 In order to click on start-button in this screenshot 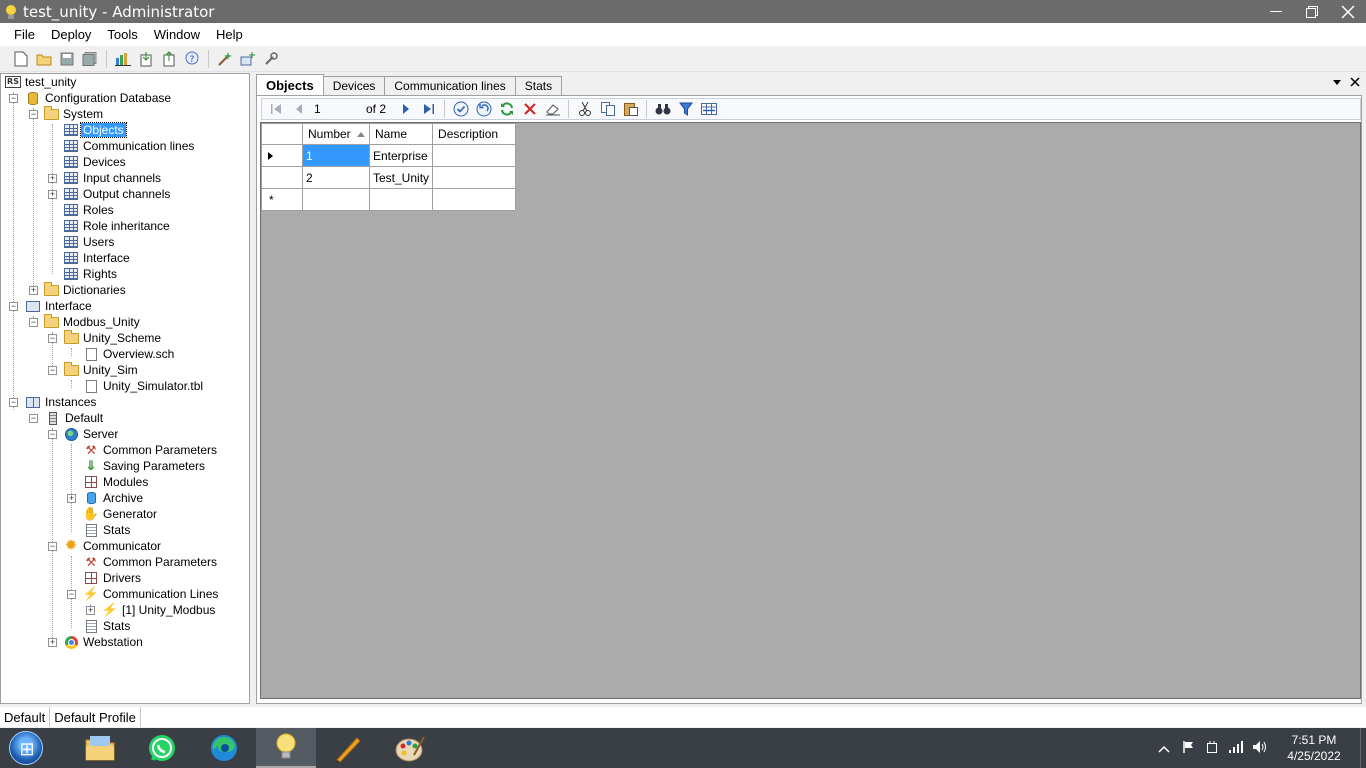, I will do `click(26, 748)`.